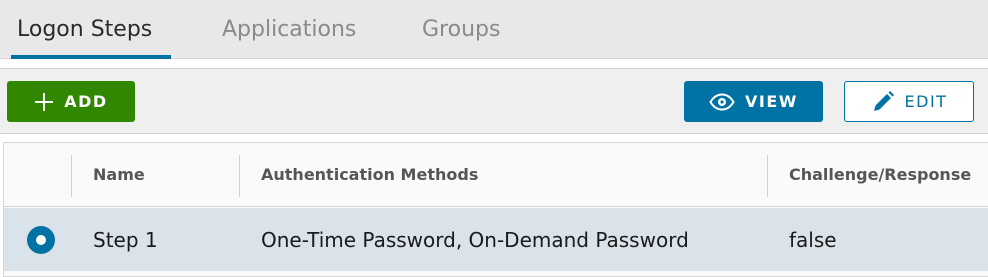 The width and height of the screenshot is (988, 277). I want to click on view-button-label: VIEW, so click(771, 101).